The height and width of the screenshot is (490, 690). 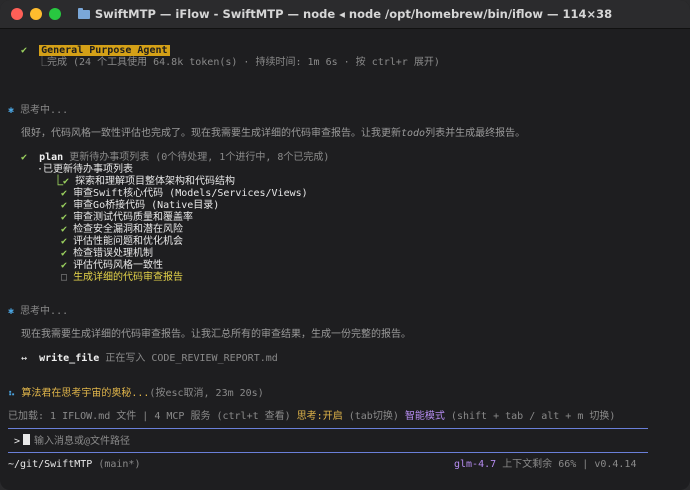 What do you see at coordinates (107, 253) in the screenshot?
I see `todo-item: ✔ 检查错误处理机制` at bounding box center [107, 253].